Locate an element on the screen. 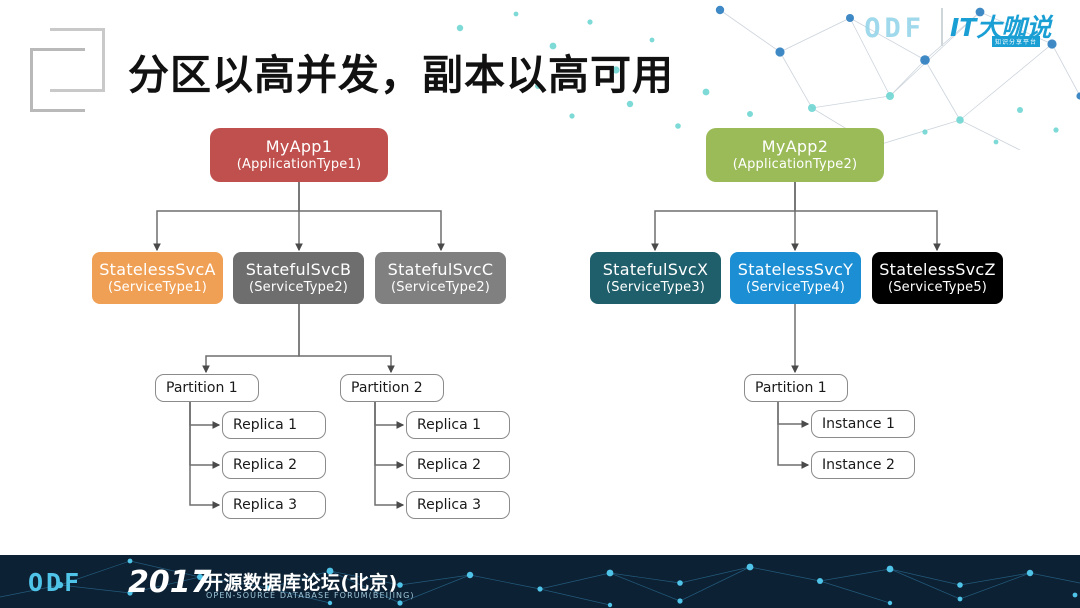  node-stateful-svc-c: StatefulSvcC (ServiceType2) is located at coordinates (440, 278).